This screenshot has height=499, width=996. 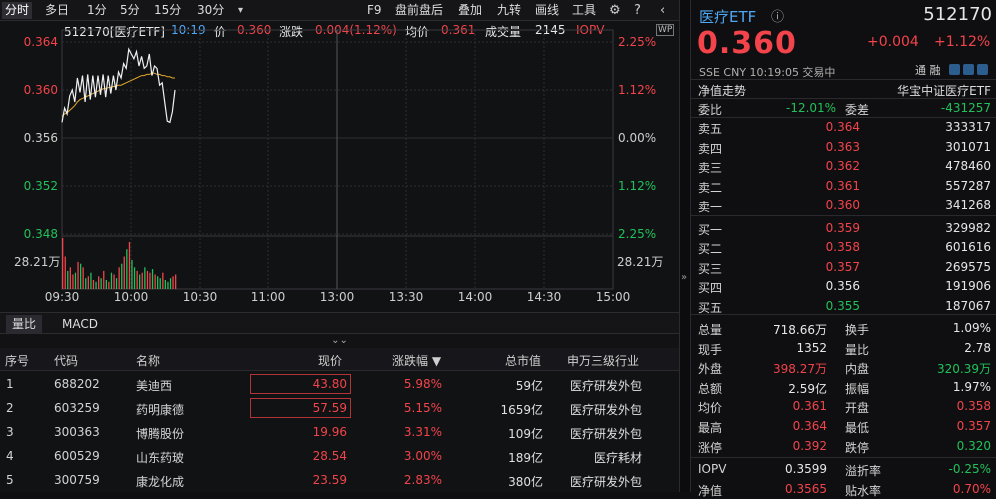 What do you see at coordinates (547, 10) in the screenshot?
I see `draw-line-button: 画线` at bounding box center [547, 10].